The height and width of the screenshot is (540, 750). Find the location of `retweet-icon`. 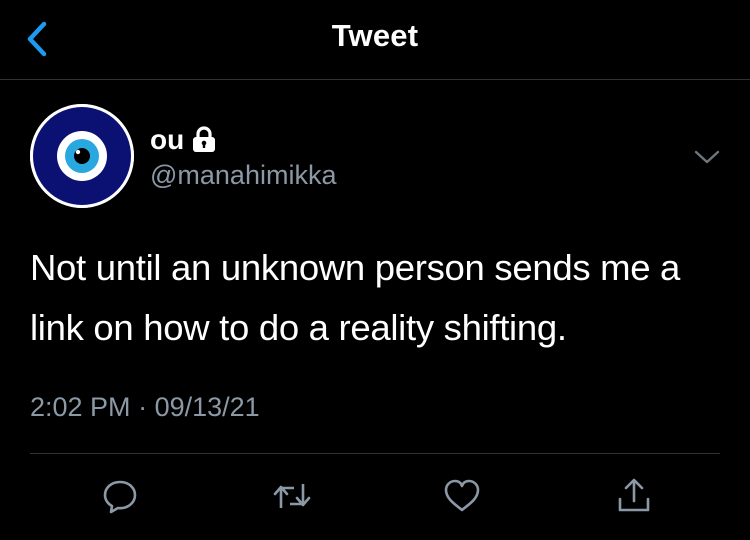

retweet-icon is located at coordinates (292, 496).